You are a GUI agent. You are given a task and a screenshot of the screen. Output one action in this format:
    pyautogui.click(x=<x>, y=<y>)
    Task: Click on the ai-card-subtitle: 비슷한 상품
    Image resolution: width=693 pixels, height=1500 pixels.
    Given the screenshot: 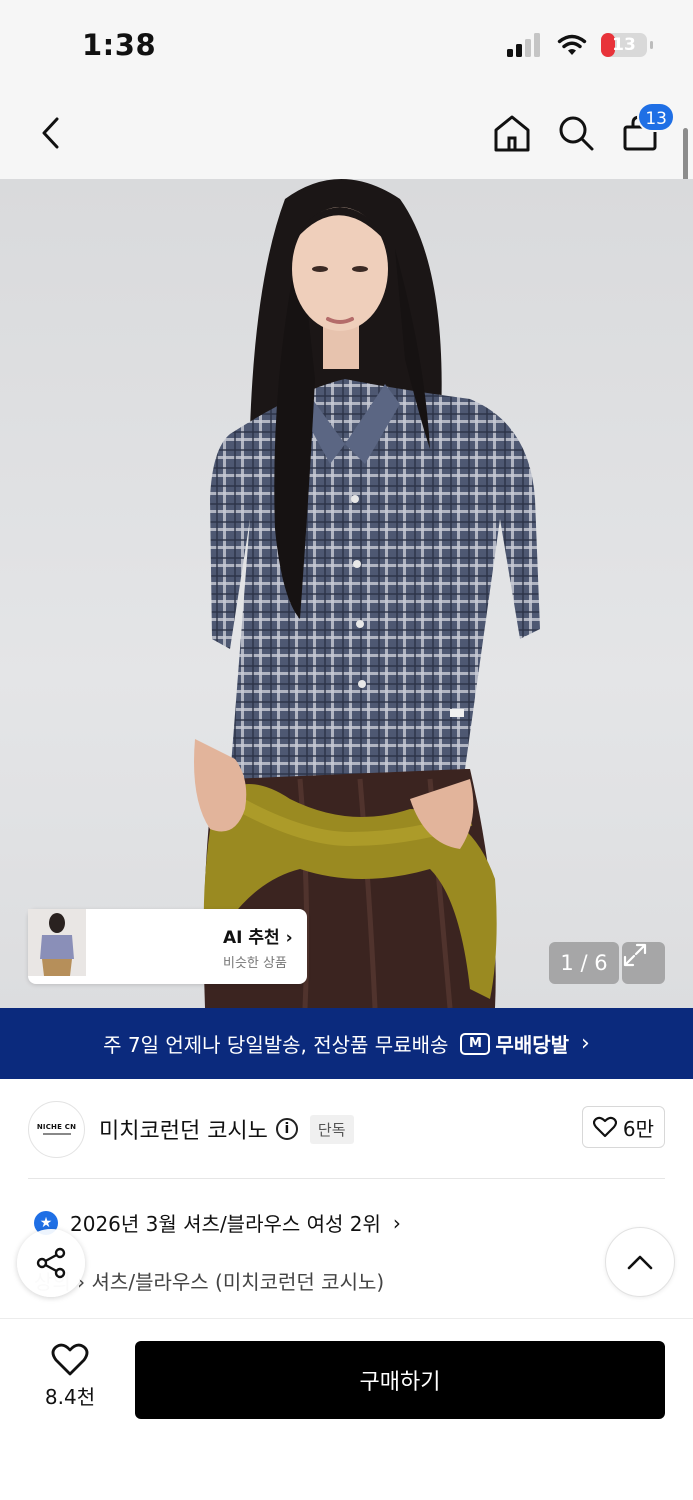 What is the action you would take?
    pyautogui.click(x=255, y=963)
    